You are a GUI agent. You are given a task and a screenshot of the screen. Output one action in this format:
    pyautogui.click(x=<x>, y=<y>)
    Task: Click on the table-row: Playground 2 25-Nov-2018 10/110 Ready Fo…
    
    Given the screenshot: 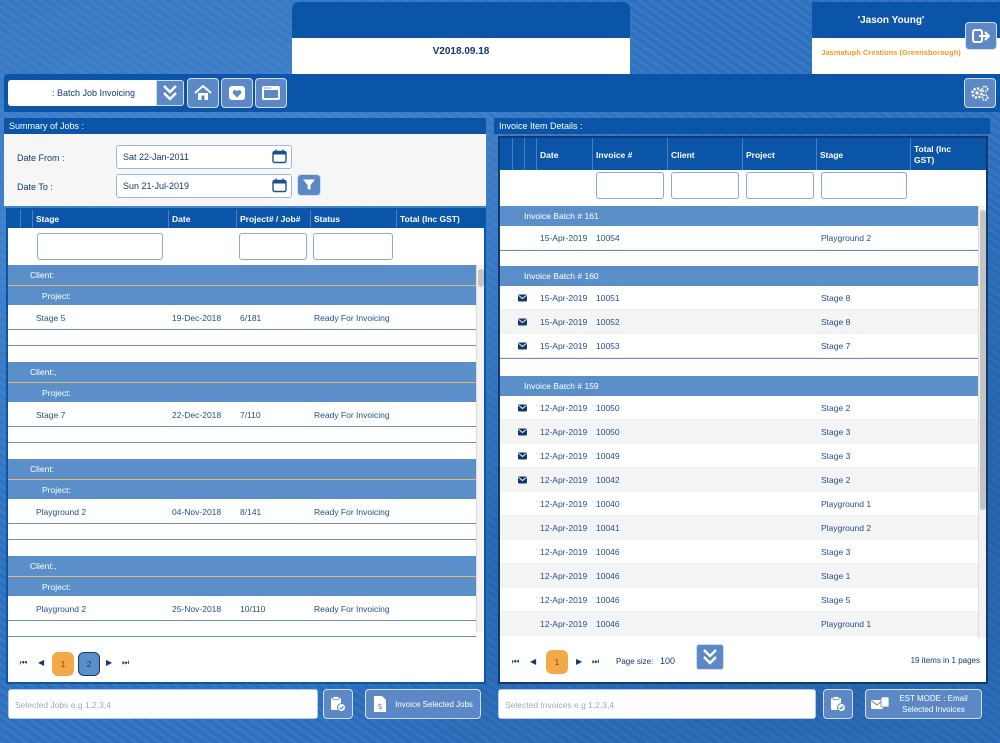 What is the action you would take?
    pyautogui.click(x=242, y=609)
    